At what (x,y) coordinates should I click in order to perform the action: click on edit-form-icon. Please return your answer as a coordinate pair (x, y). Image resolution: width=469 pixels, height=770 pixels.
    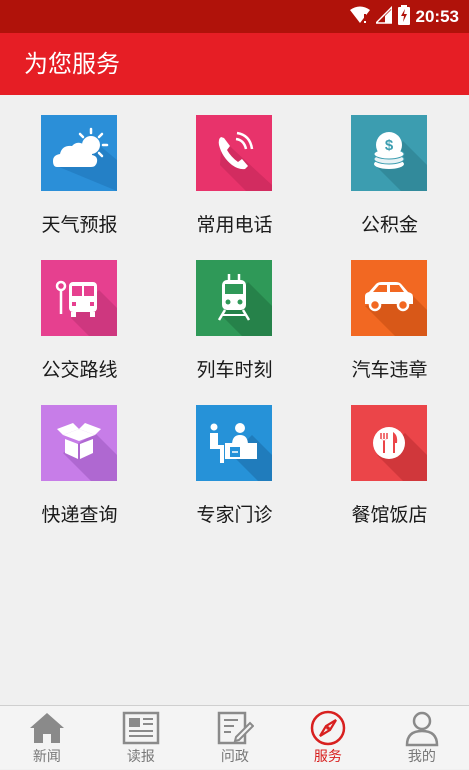
    Looking at the image, I should click on (235, 728).